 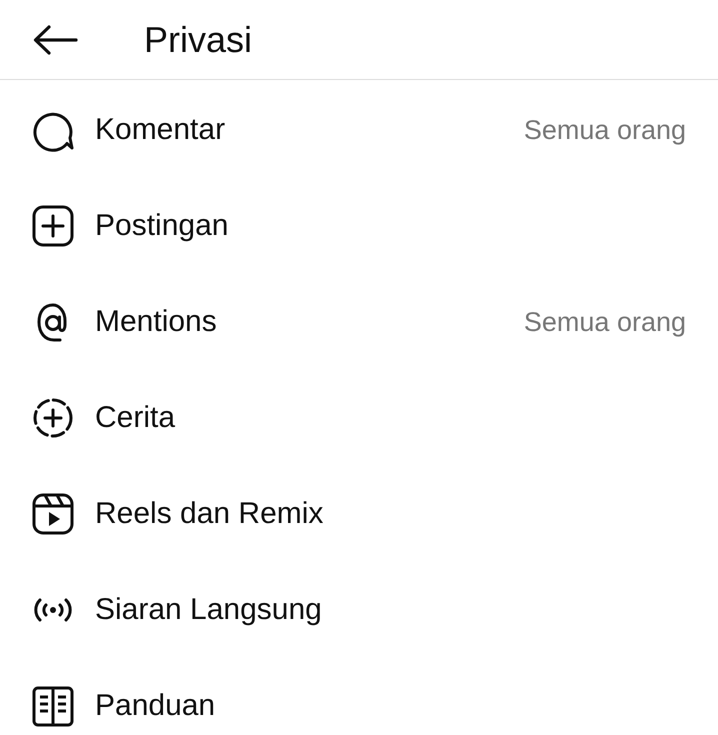 I want to click on settings-item: Reels dan Remix, so click(x=359, y=514).